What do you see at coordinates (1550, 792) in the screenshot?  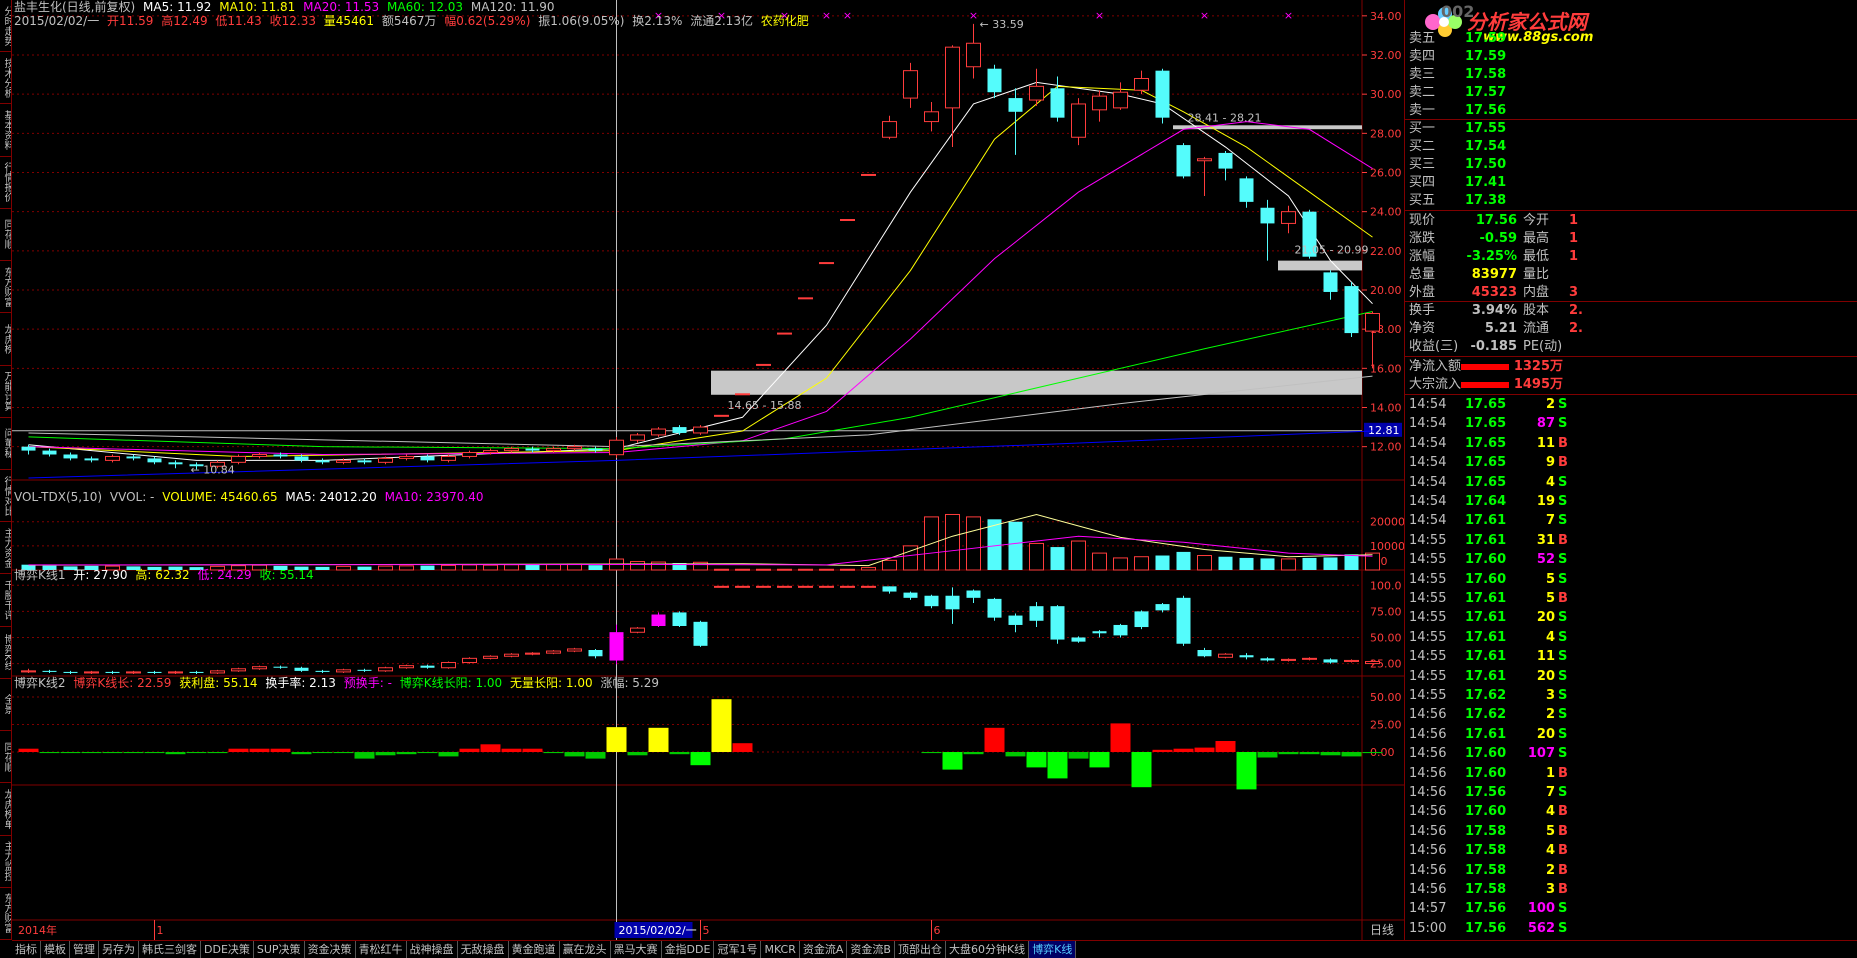 I see `tick-volume: 7` at bounding box center [1550, 792].